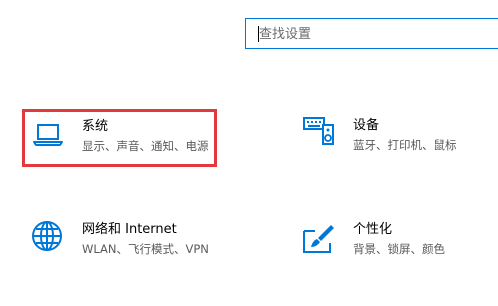  I want to click on tile-personalization-subtitle: 背景、锁屏、颜色, so click(399, 249).